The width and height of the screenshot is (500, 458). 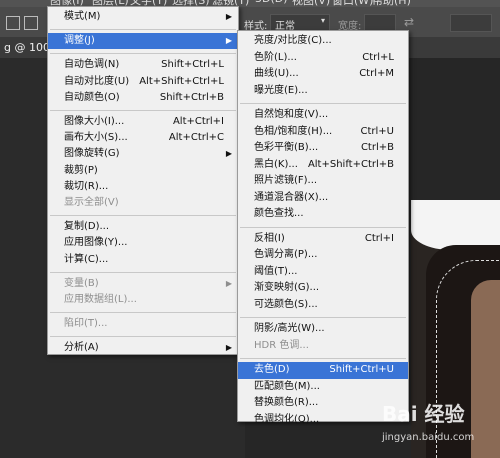 What do you see at coordinates (471, 23) in the screenshot?
I see `height-field` at bounding box center [471, 23].